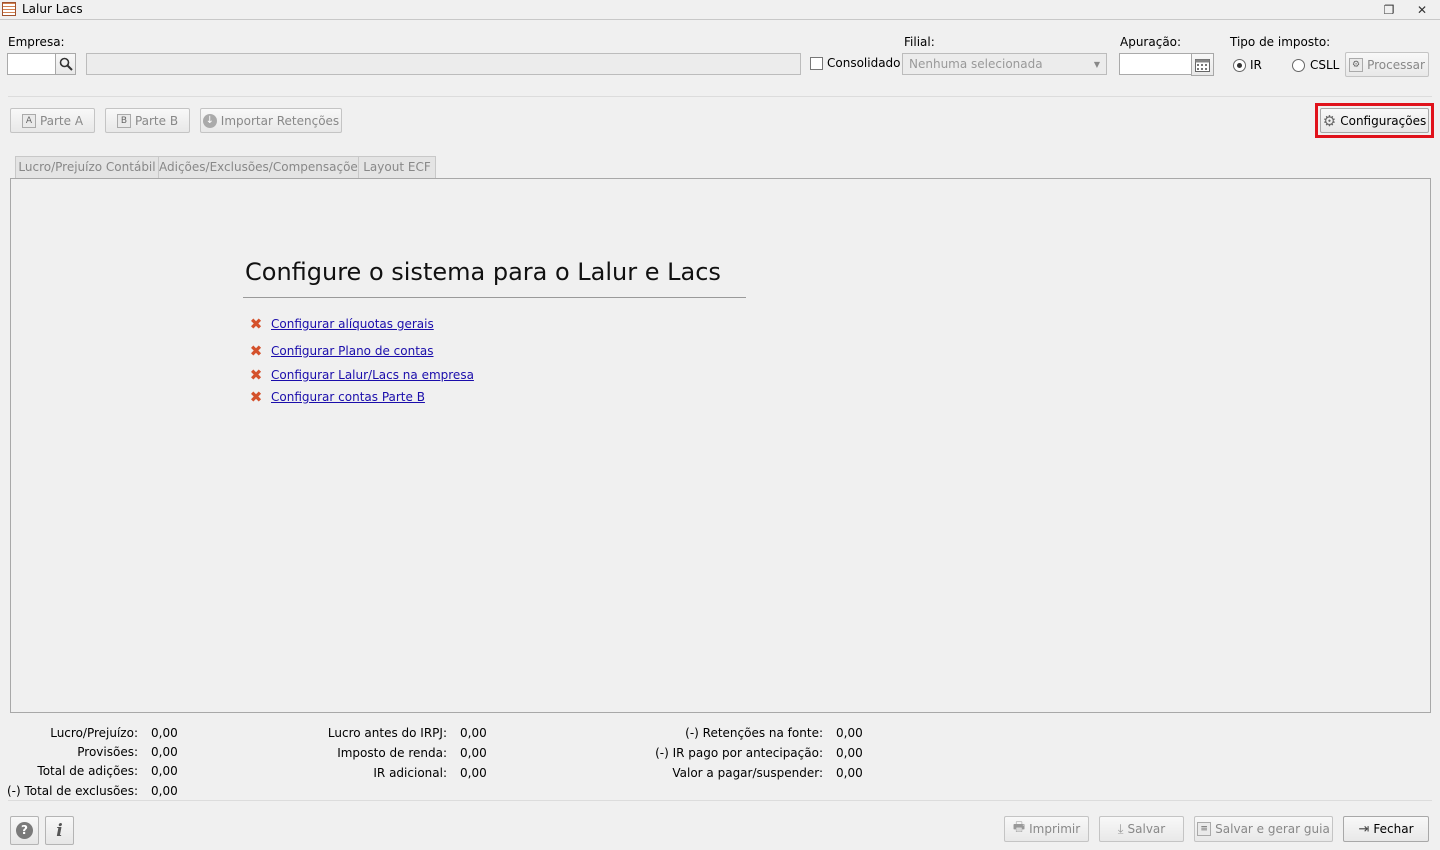  What do you see at coordinates (1389, 10) in the screenshot?
I see `restore-icon: ❐` at bounding box center [1389, 10].